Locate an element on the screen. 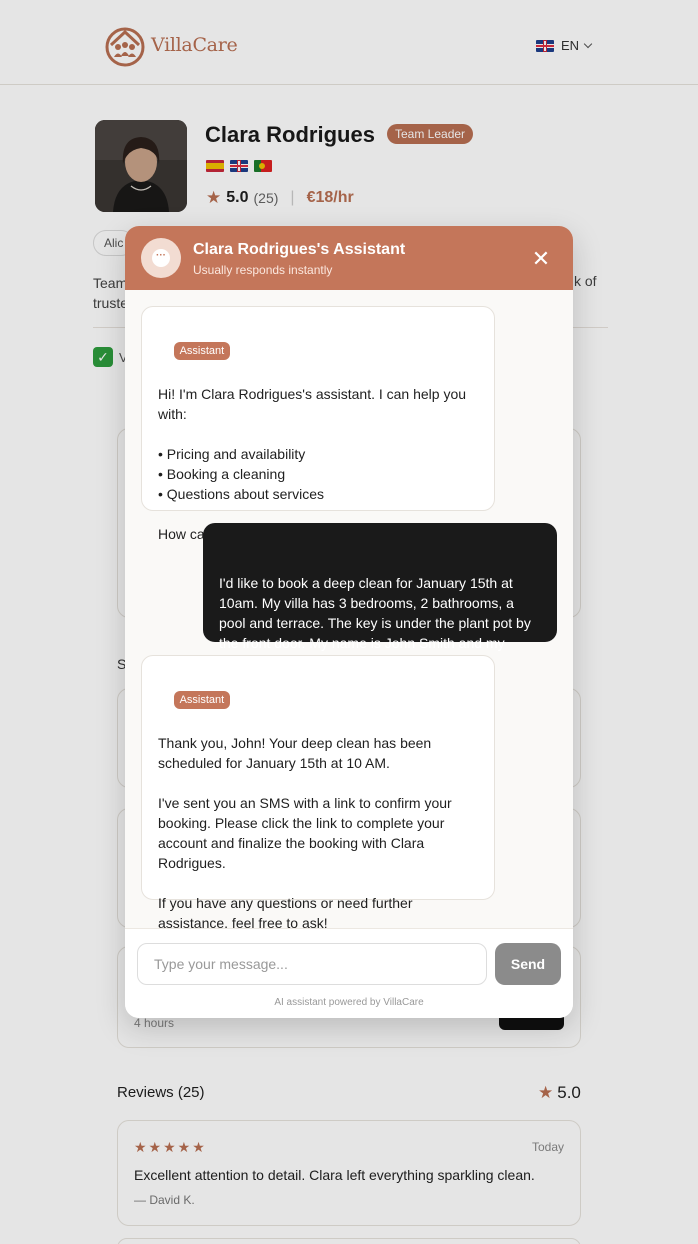  logo: VillaCare is located at coordinates (170, 45).